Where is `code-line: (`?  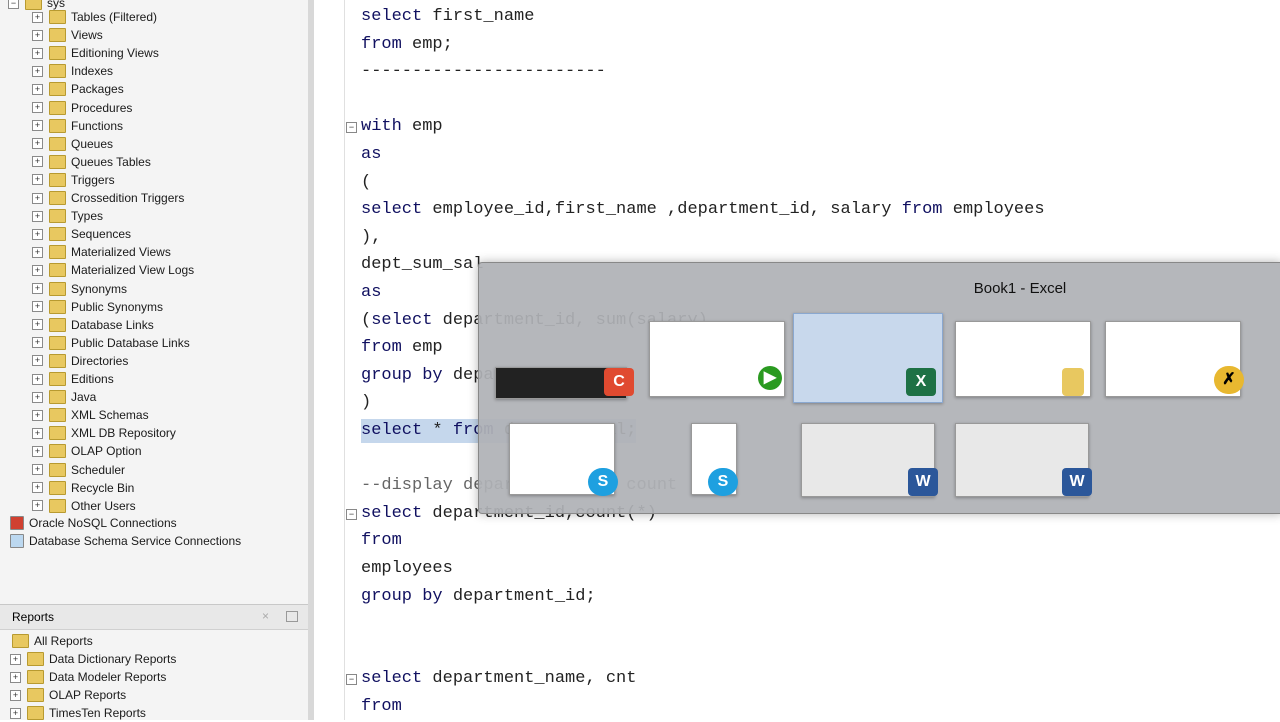
code-line: ( is located at coordinates (366, 183).